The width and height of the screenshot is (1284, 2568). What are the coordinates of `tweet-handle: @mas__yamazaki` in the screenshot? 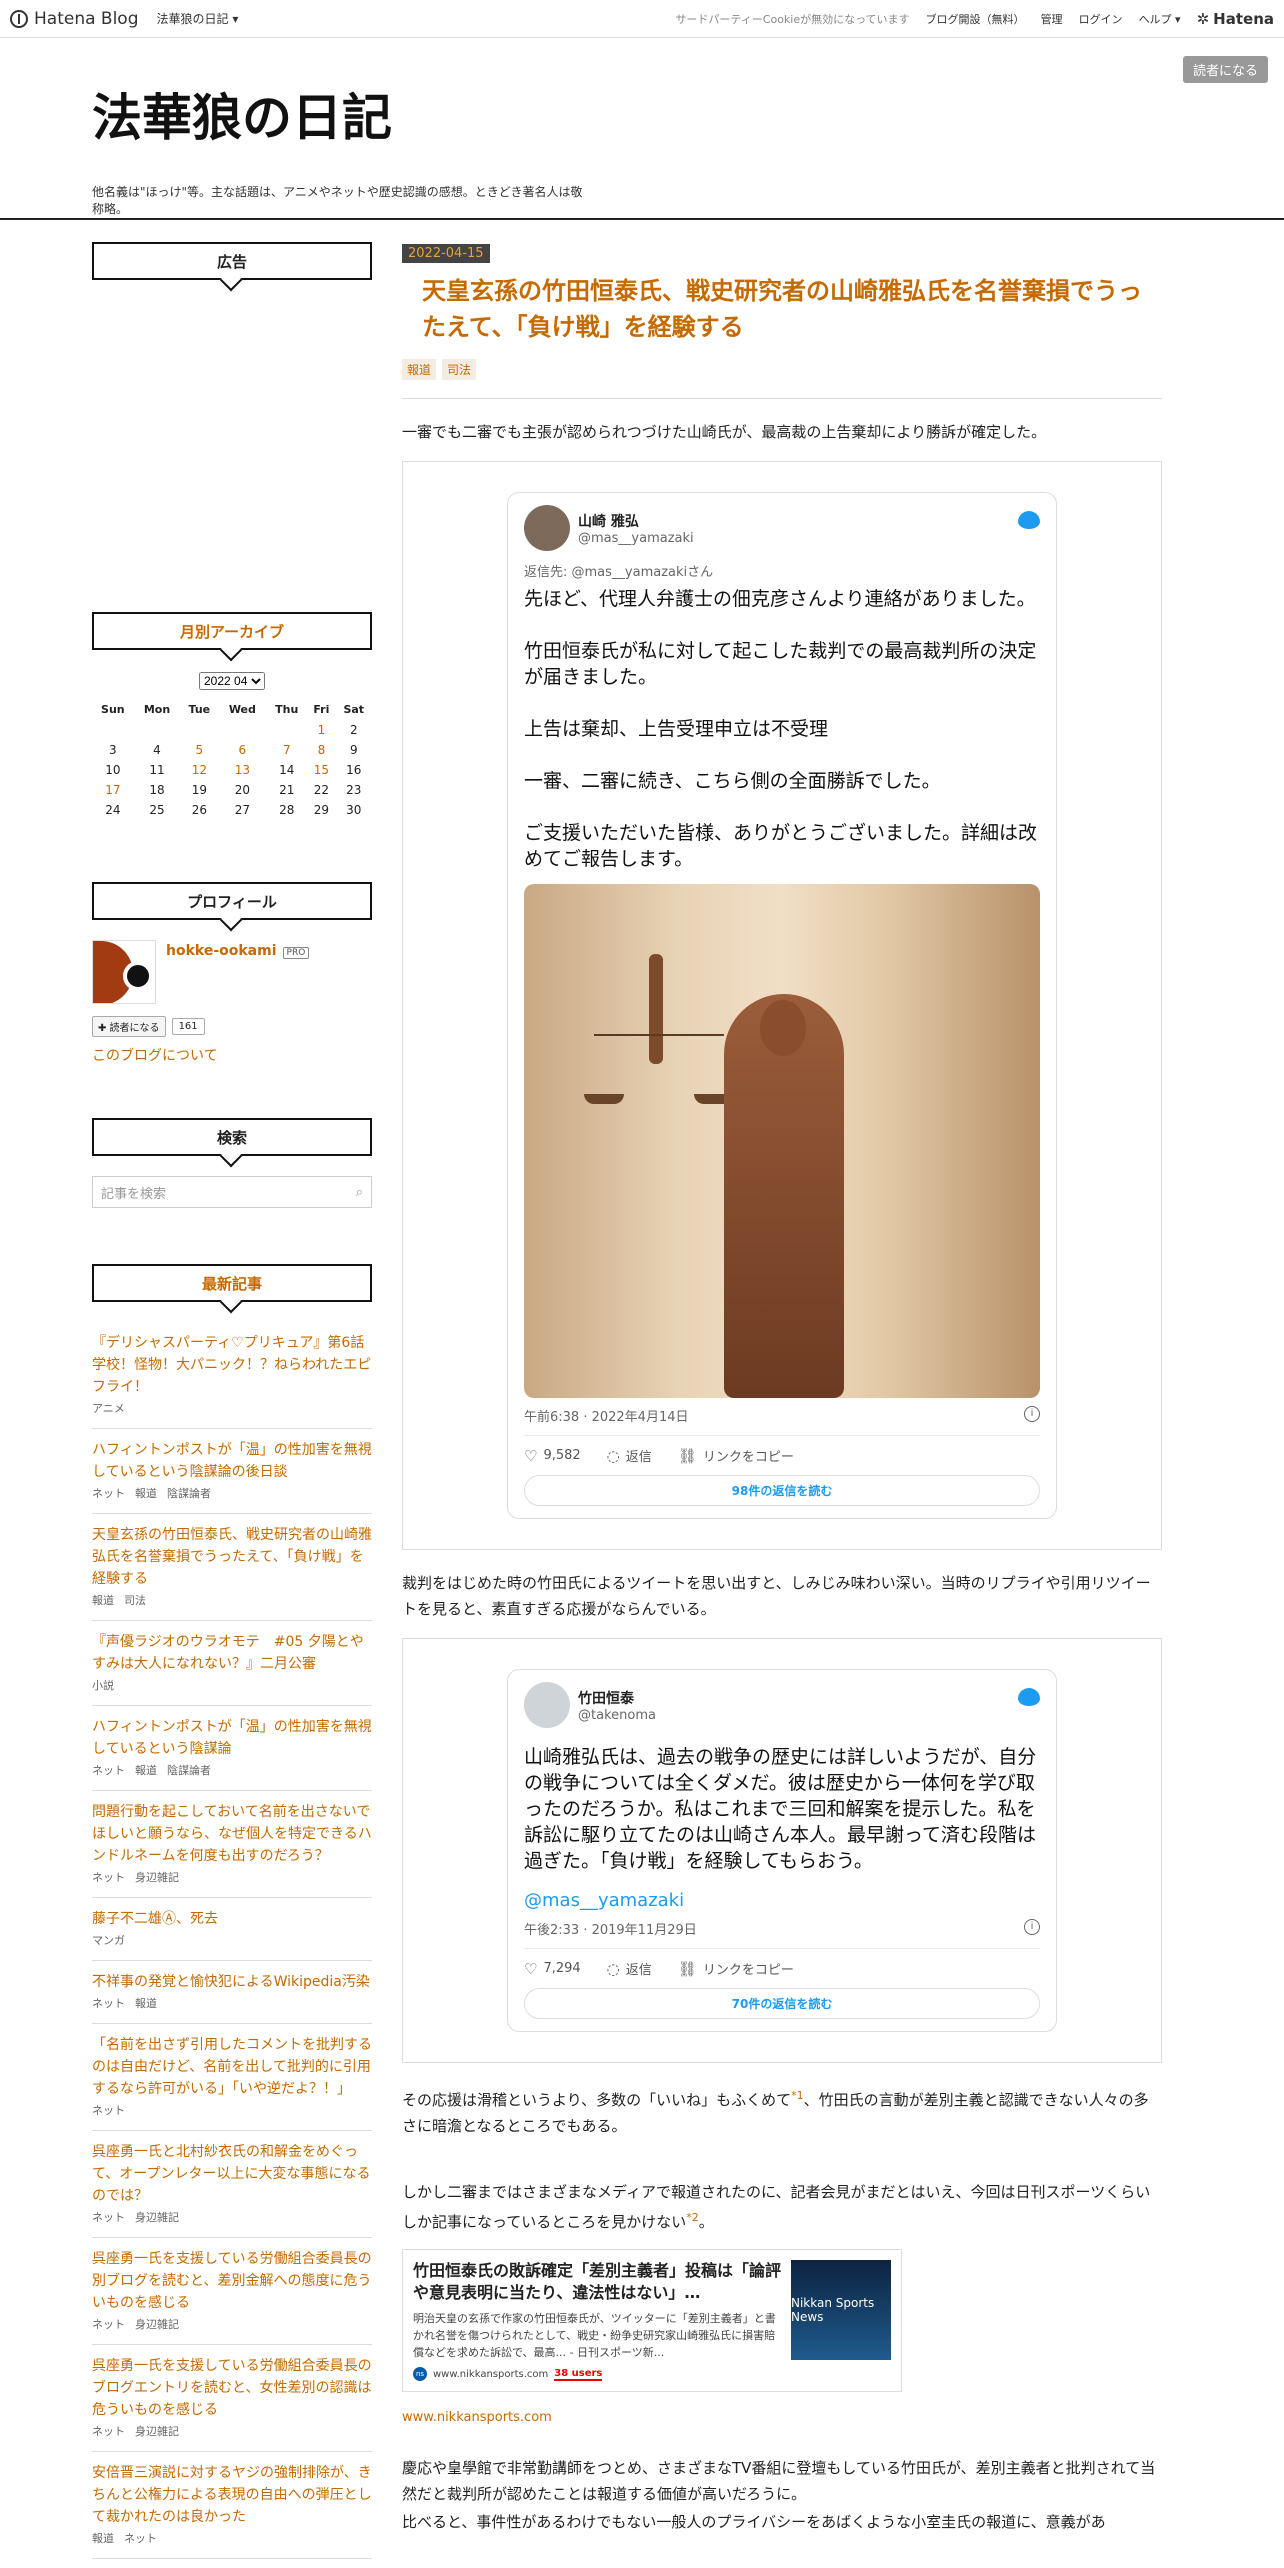 It's located at (636, 538).